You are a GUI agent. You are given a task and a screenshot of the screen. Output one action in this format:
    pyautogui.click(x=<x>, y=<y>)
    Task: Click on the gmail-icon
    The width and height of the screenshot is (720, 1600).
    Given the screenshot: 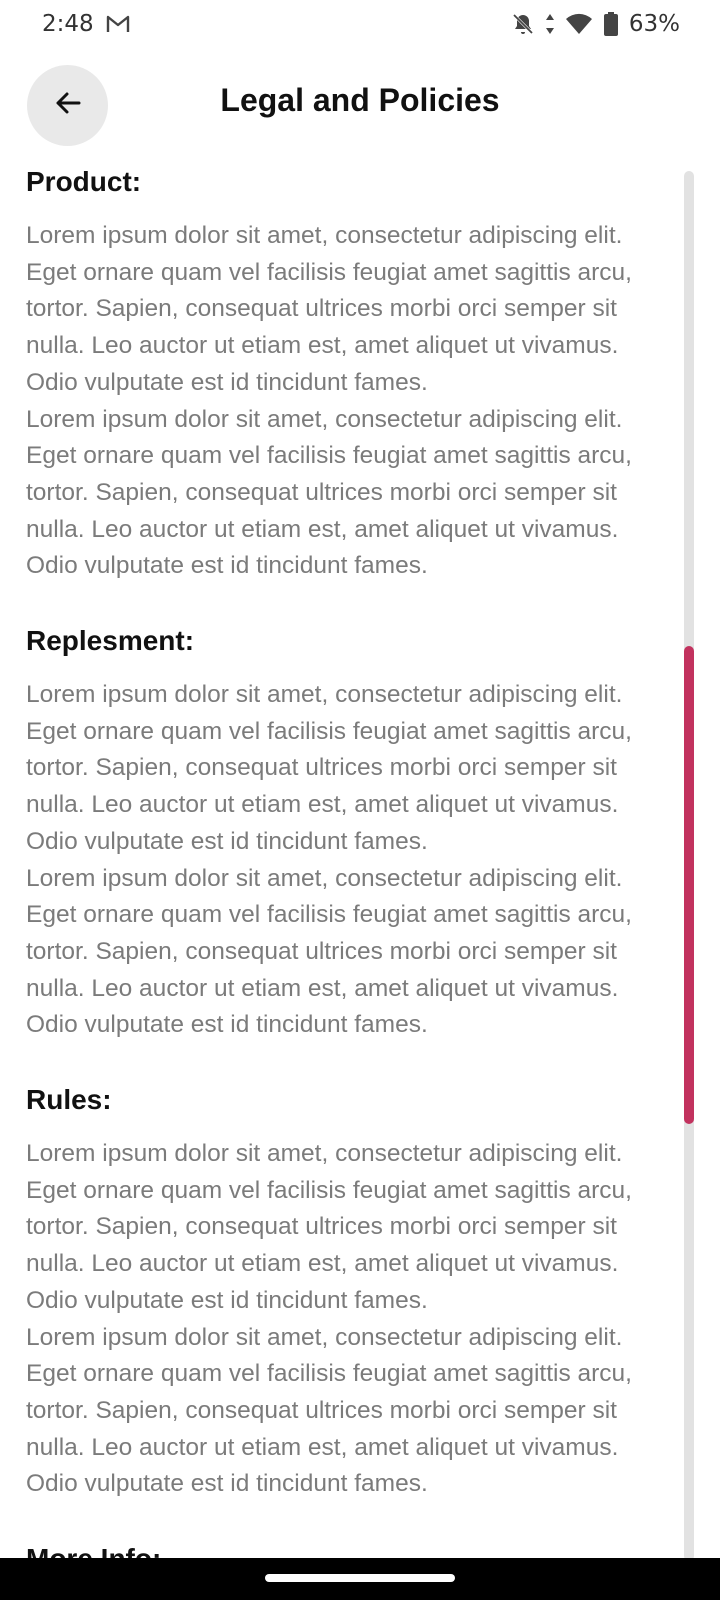 What is the action you would take?
    pyautogui.click(x=118, y=24)
    